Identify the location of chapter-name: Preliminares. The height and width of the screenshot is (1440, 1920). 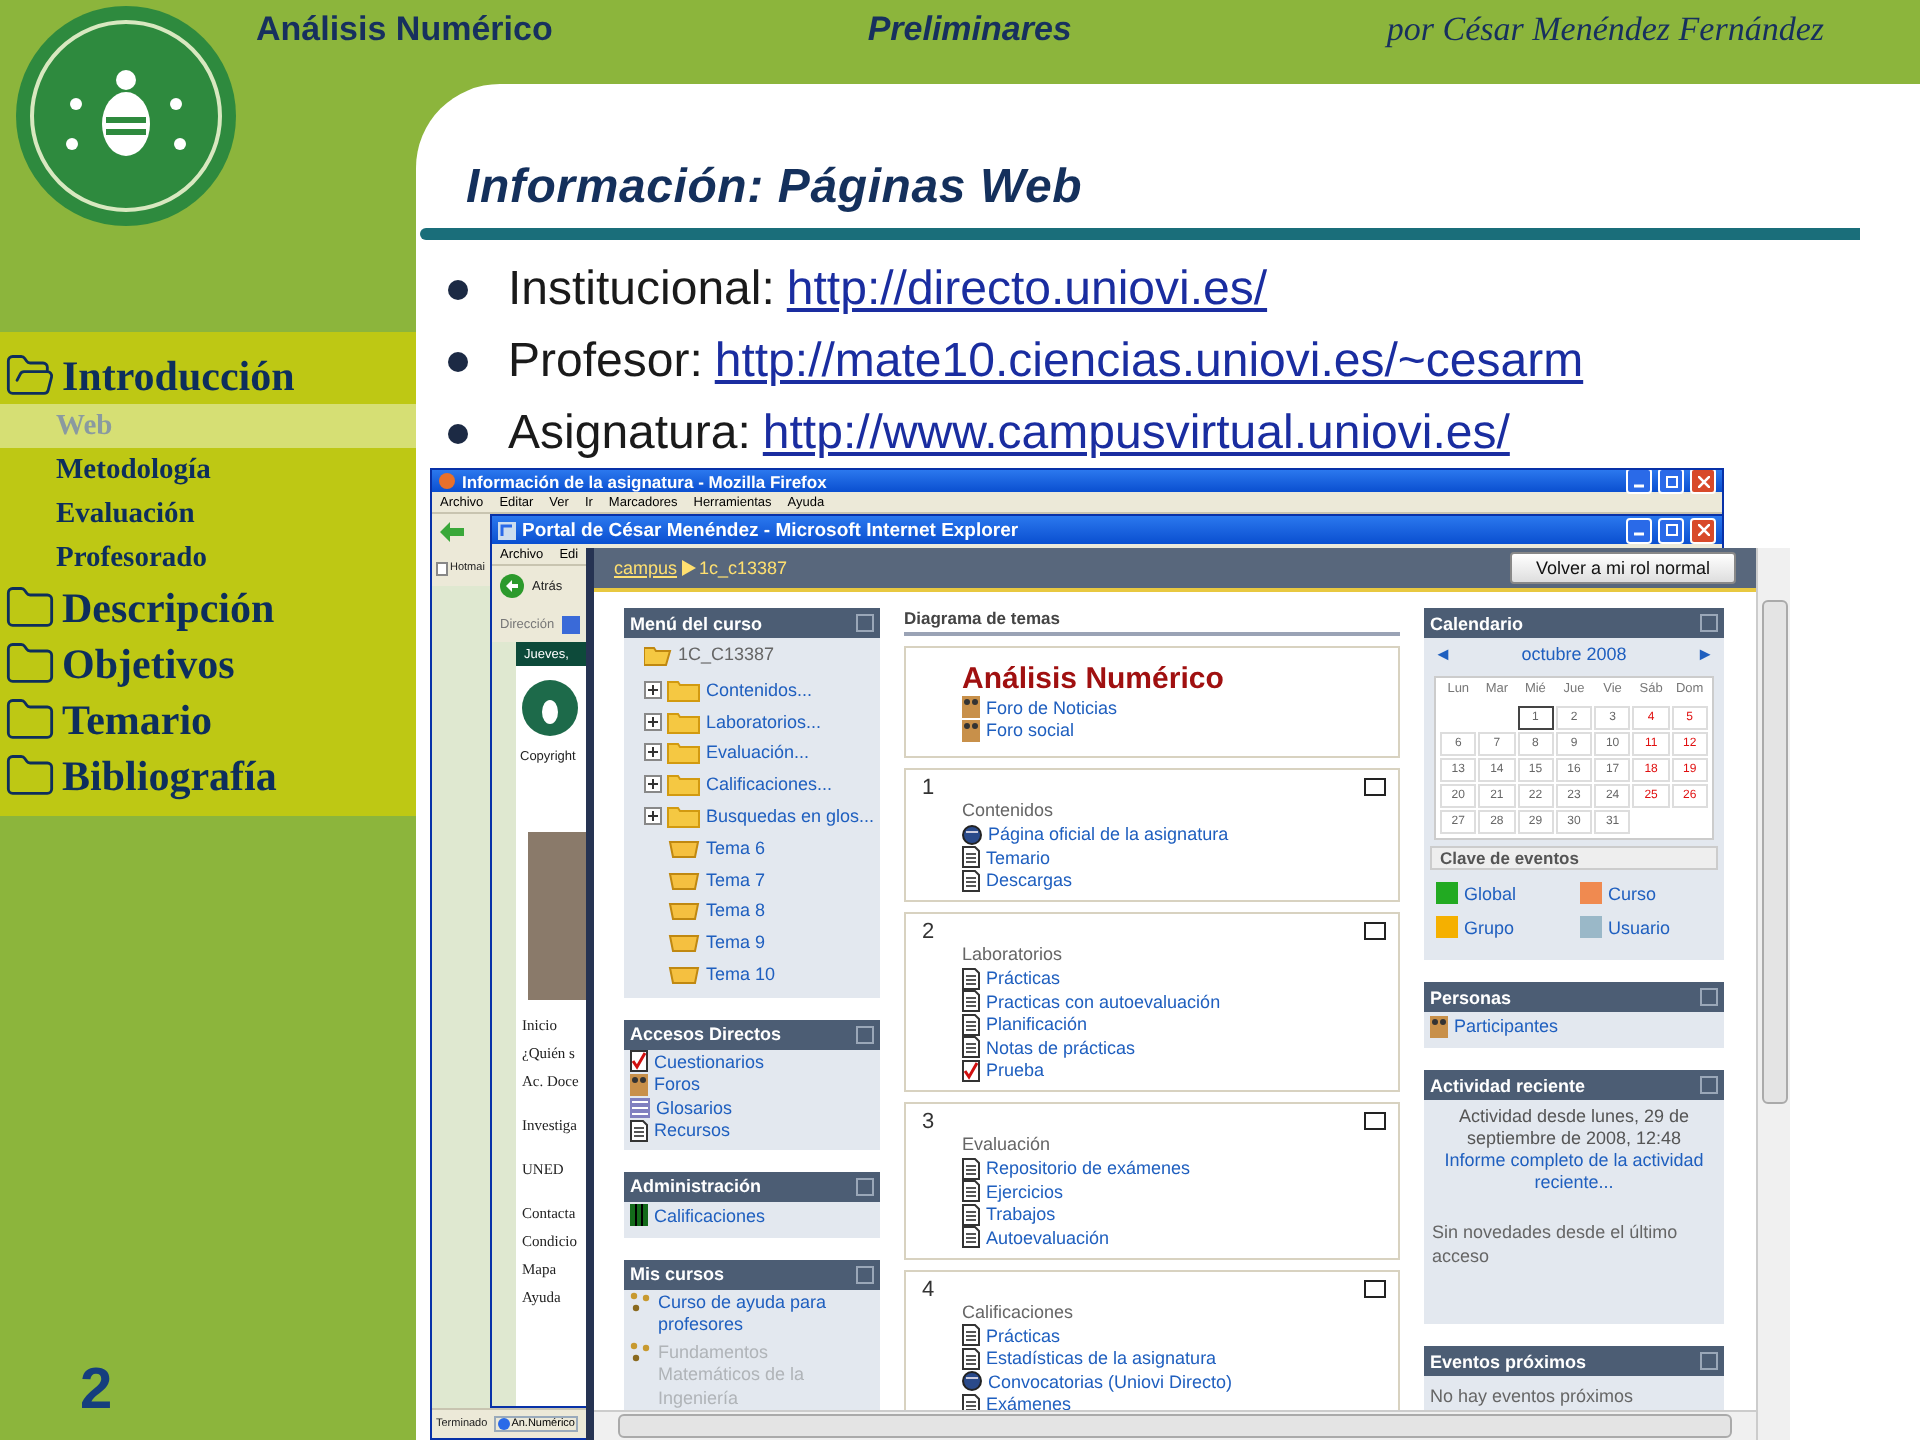
(969, 30).